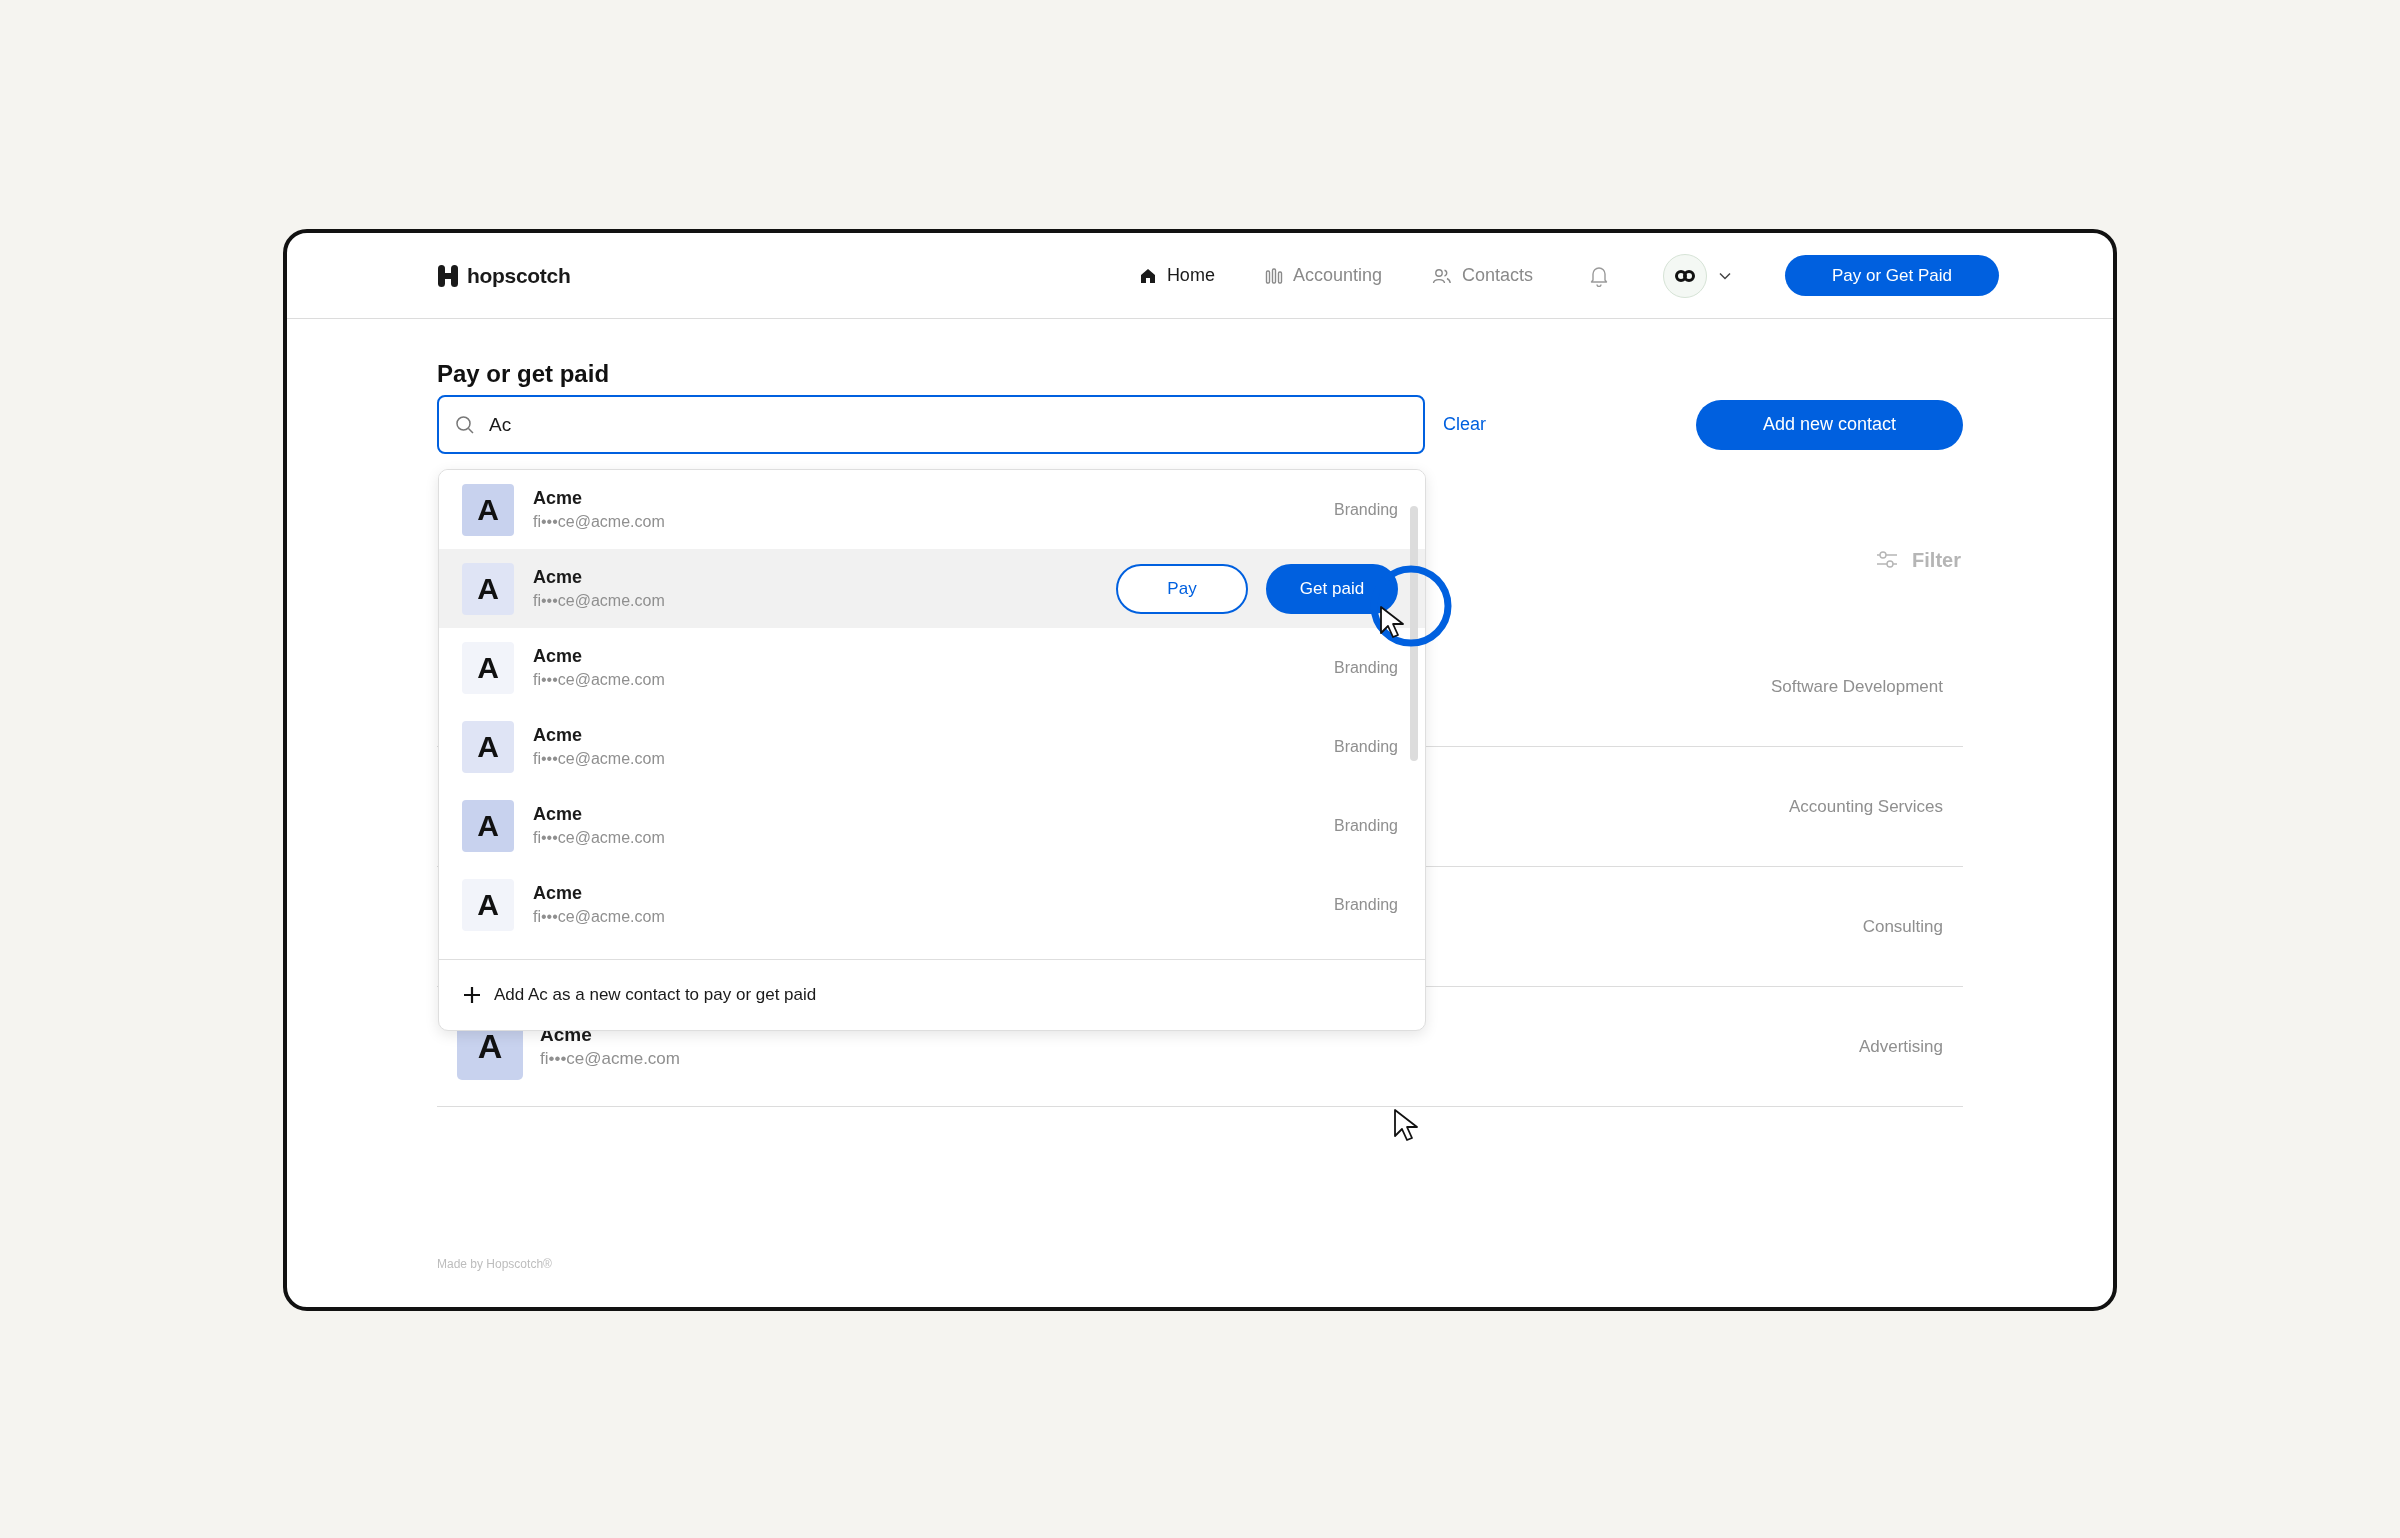 The width and height of the screenshot is (2400, 1538). What do you see at coordinates (495, 1264) in the screenshot?
I see `footer-text: Made by Hopscotch®` at bounding box center [495, 1264].